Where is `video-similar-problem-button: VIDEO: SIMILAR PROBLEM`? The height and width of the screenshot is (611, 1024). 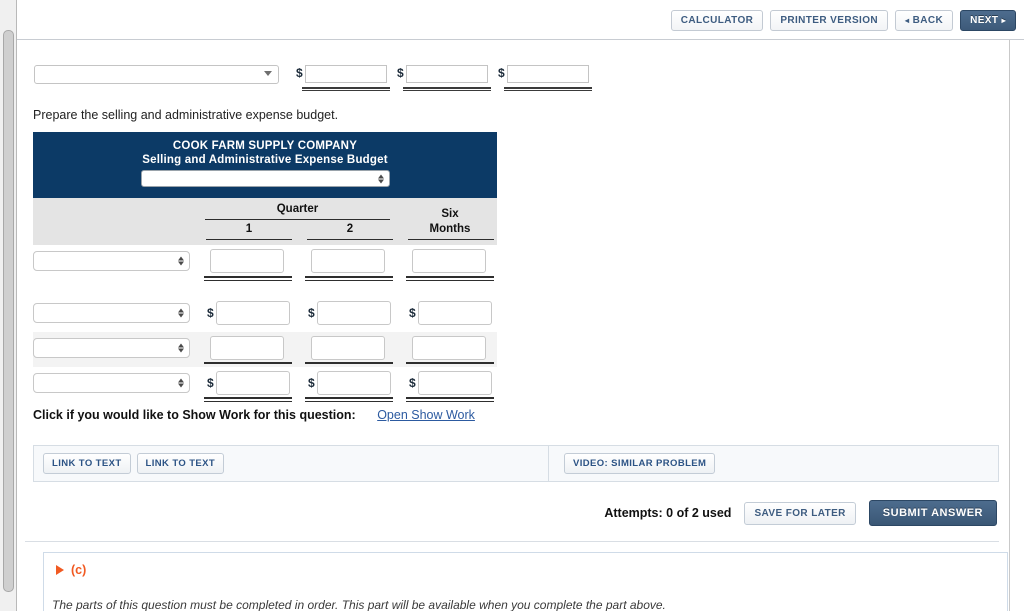 video-similar-problem-button: VIDEO: SIMILAR PROBLEM is located at coordinates (640, 463).